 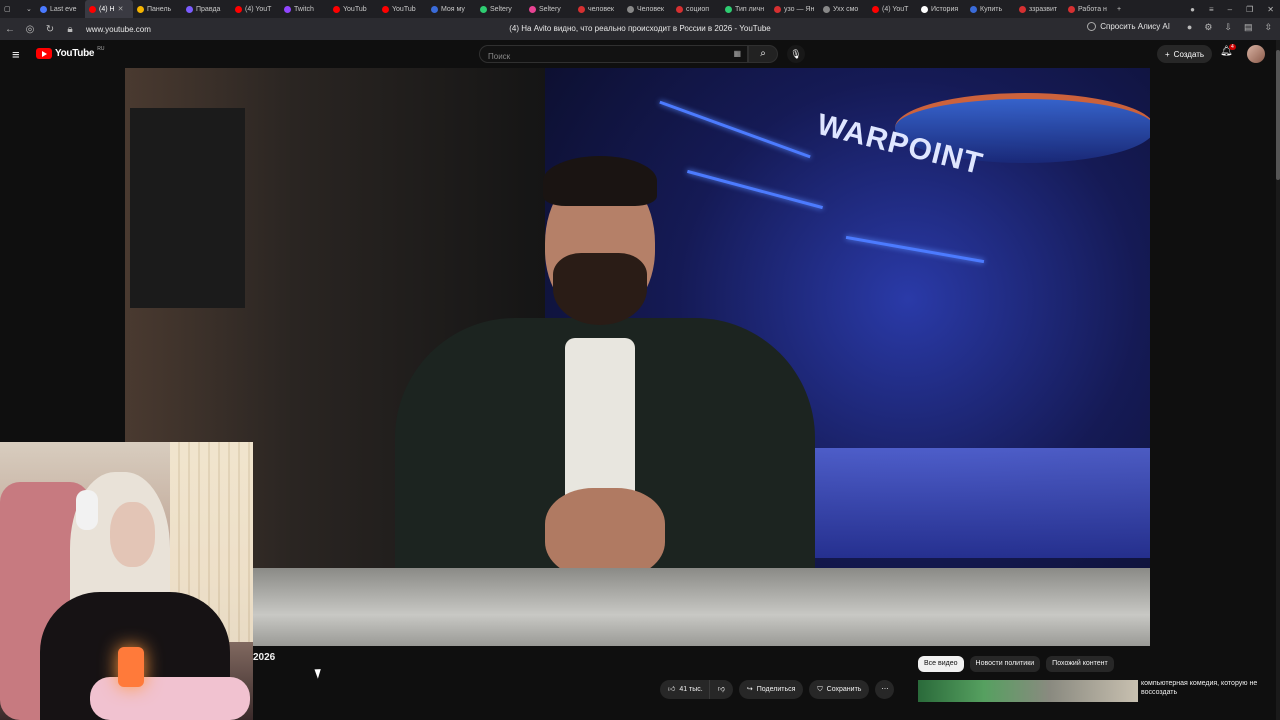 I want to click on browser-tab: социоп, so click(x=696, y=9).